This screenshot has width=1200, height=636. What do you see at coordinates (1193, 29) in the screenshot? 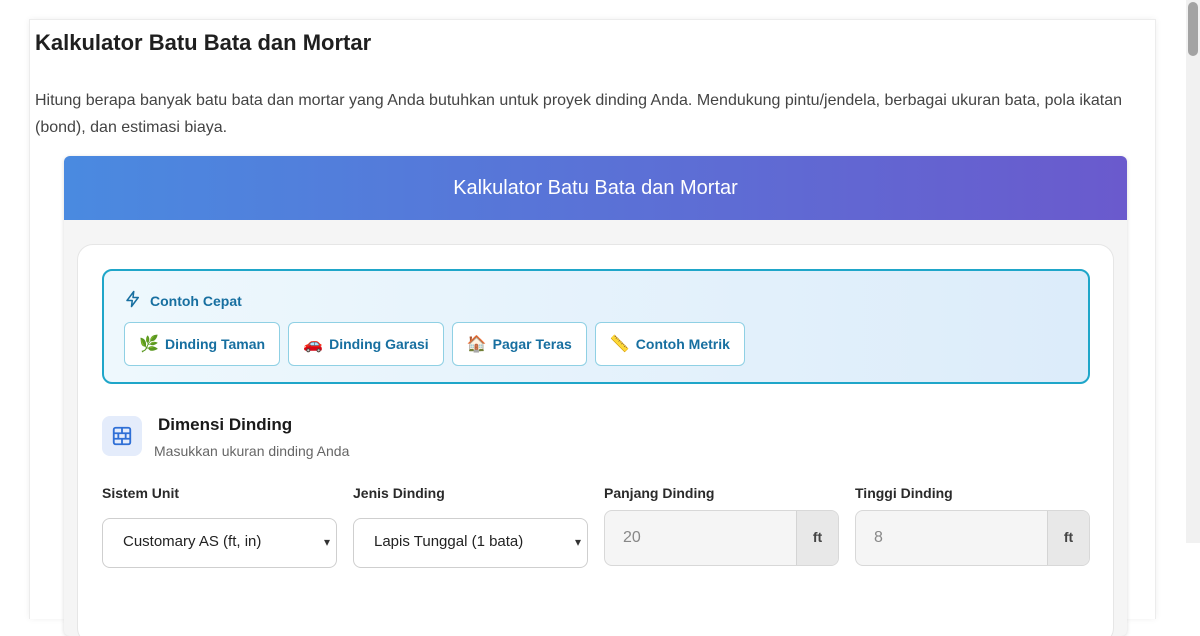
I see `scrollbar-thumb` at bounding box center [1193, 29].